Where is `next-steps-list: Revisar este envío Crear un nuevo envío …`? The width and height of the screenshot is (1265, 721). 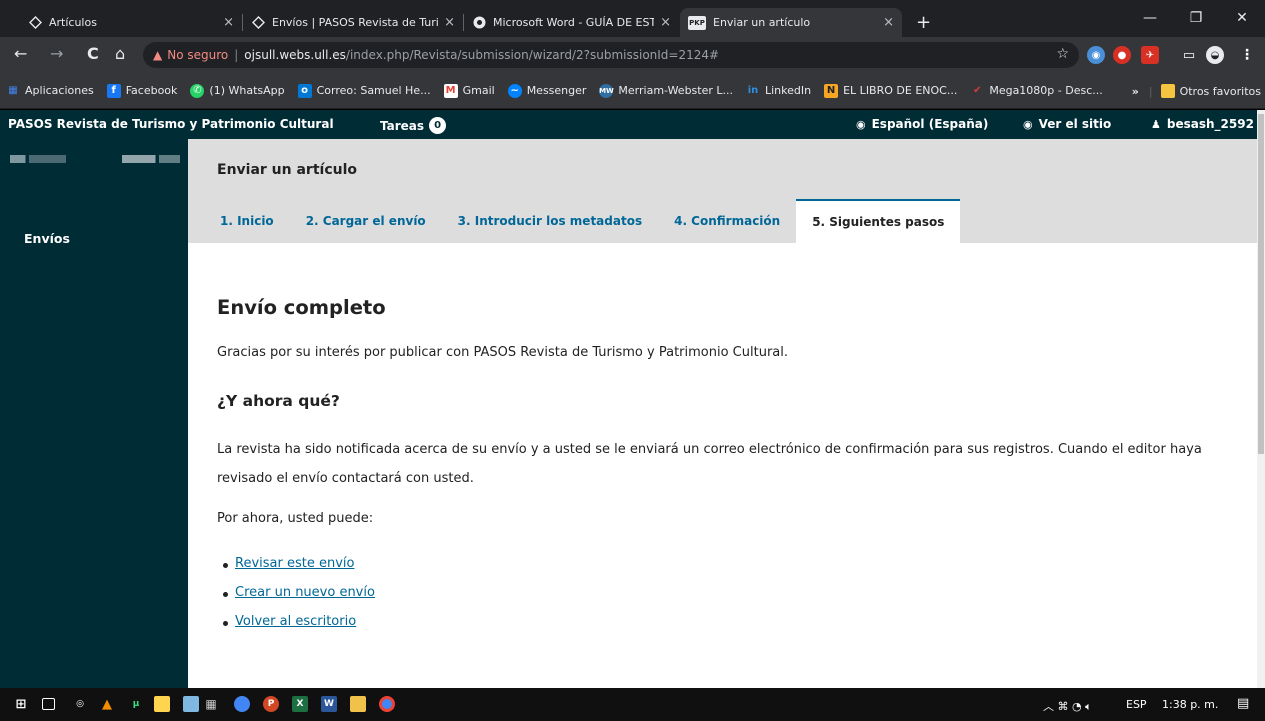 next-steps-list: Revisar este envío Crear un nuevo envío … is located at coordinates (299, 599).